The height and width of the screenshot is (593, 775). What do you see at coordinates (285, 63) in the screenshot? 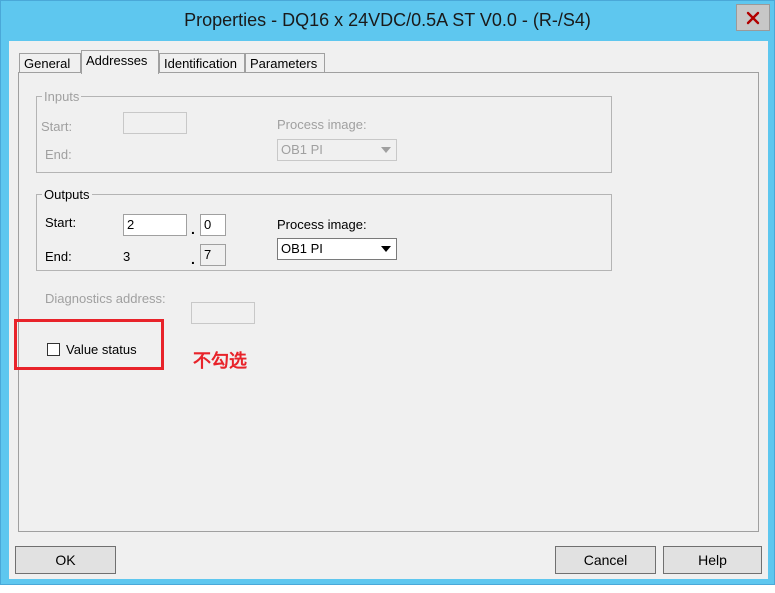
I see `tab-parameters: Parameters` at bounding box center [285, 63].